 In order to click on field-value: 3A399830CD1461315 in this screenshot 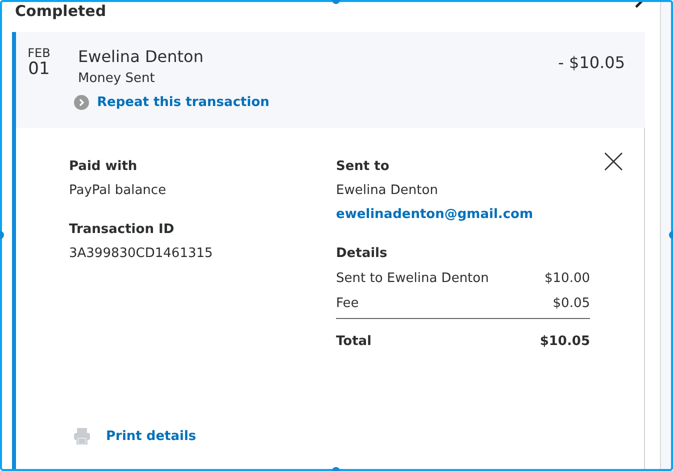, I will do `click(141, 253)`.